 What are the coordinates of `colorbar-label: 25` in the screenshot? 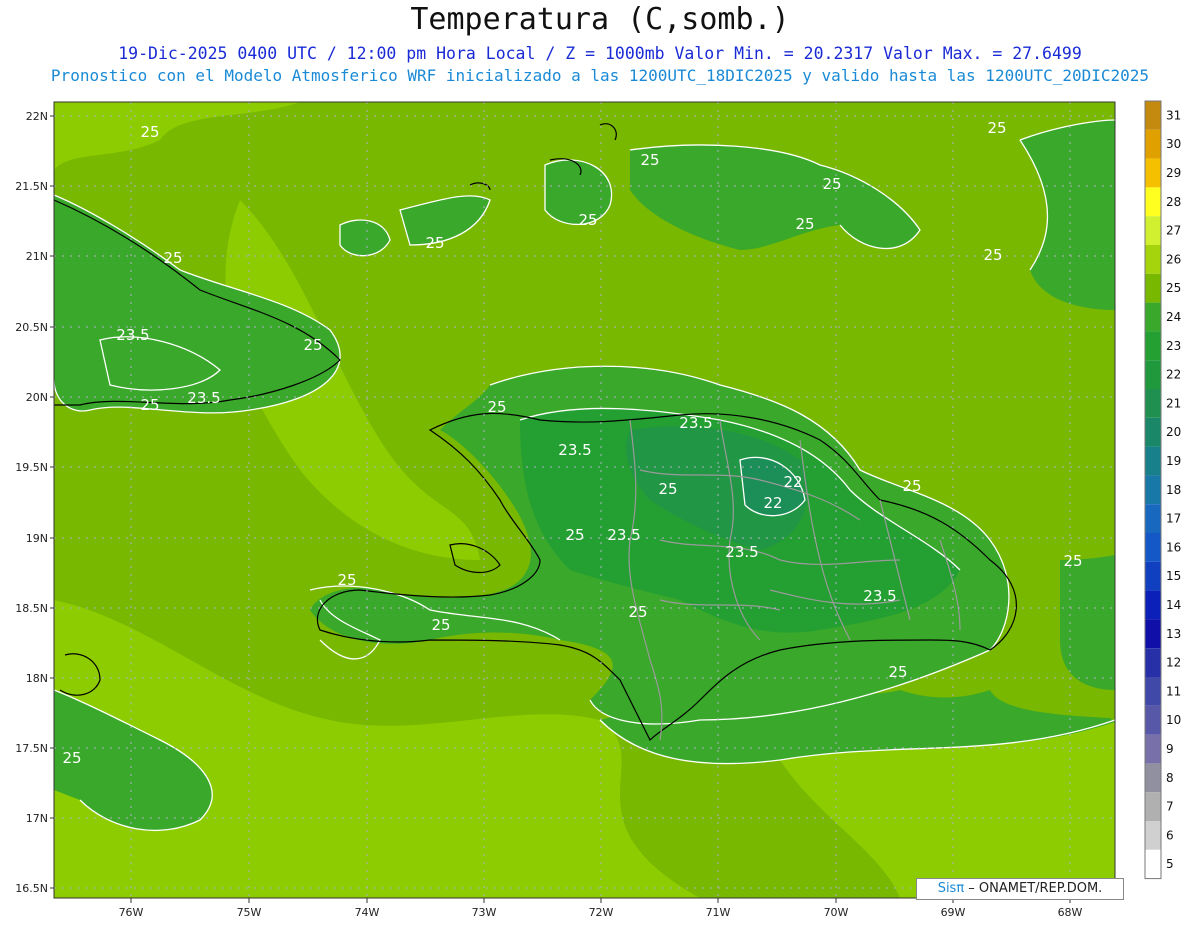 It's located at (1173, 288).